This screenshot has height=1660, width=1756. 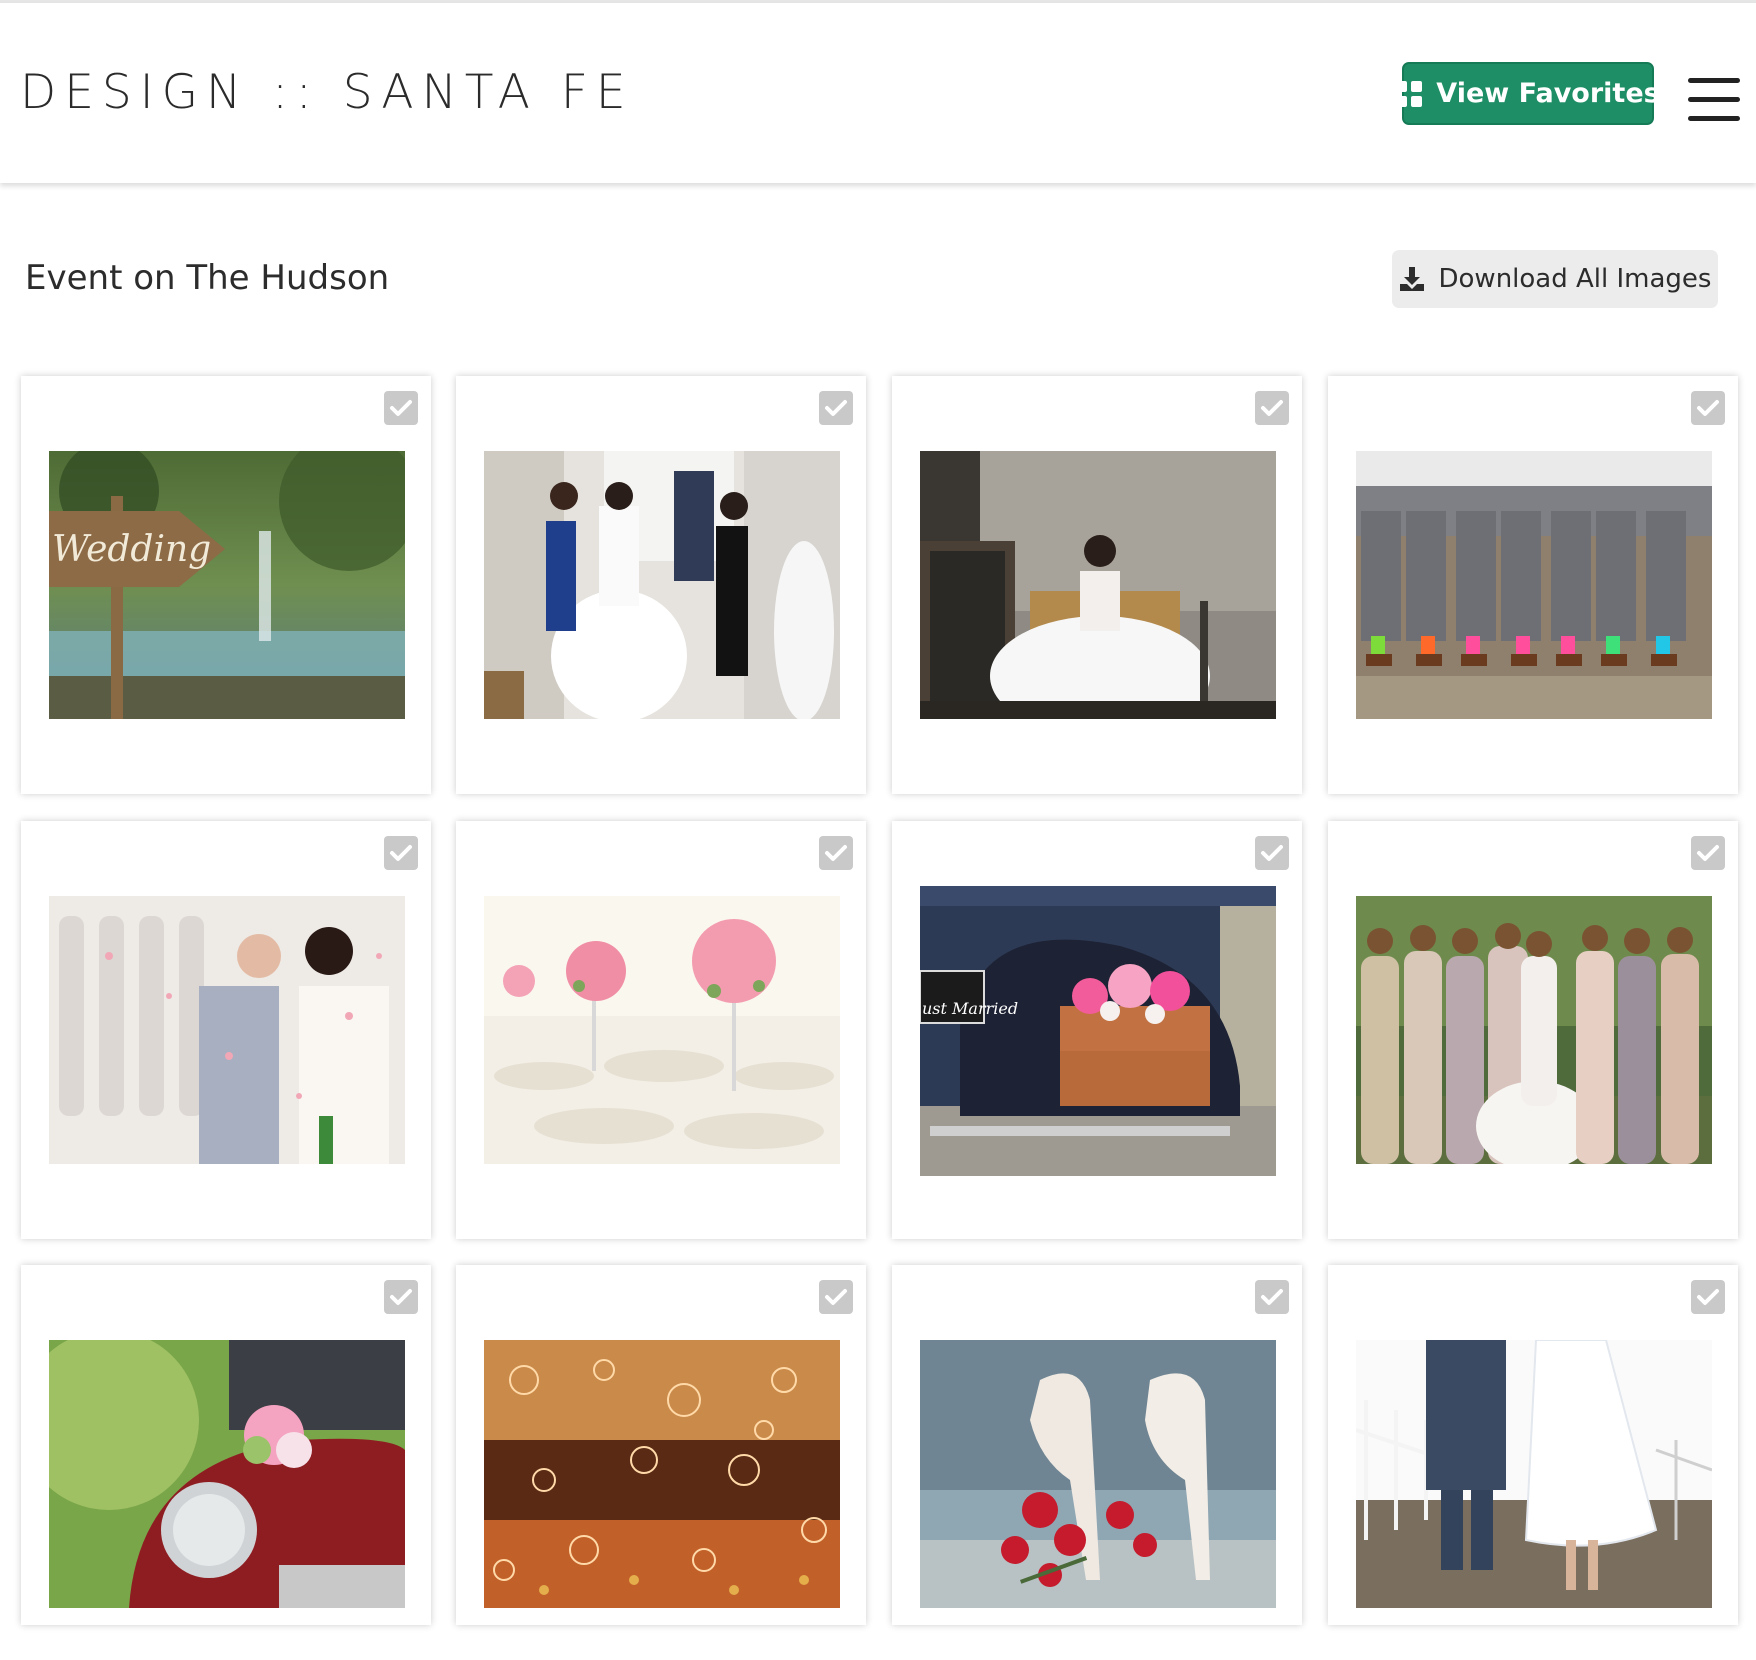 I want to click on photo-card: Wedding, so click(x=226, y=585).